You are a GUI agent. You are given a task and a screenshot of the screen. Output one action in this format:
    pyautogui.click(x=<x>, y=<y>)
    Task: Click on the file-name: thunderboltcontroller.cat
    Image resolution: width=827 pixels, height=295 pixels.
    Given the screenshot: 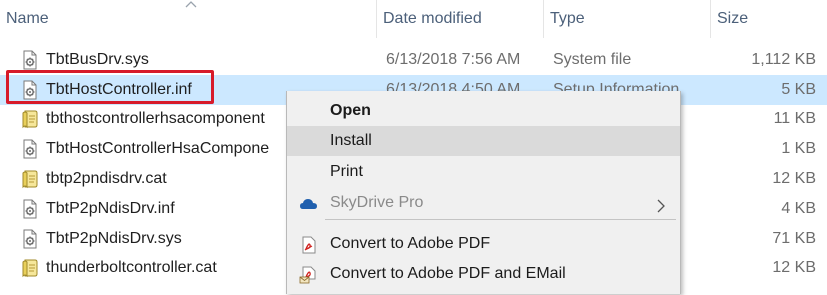 What is the action you would take?
    pyautogui.click(x=131, y=267)
    